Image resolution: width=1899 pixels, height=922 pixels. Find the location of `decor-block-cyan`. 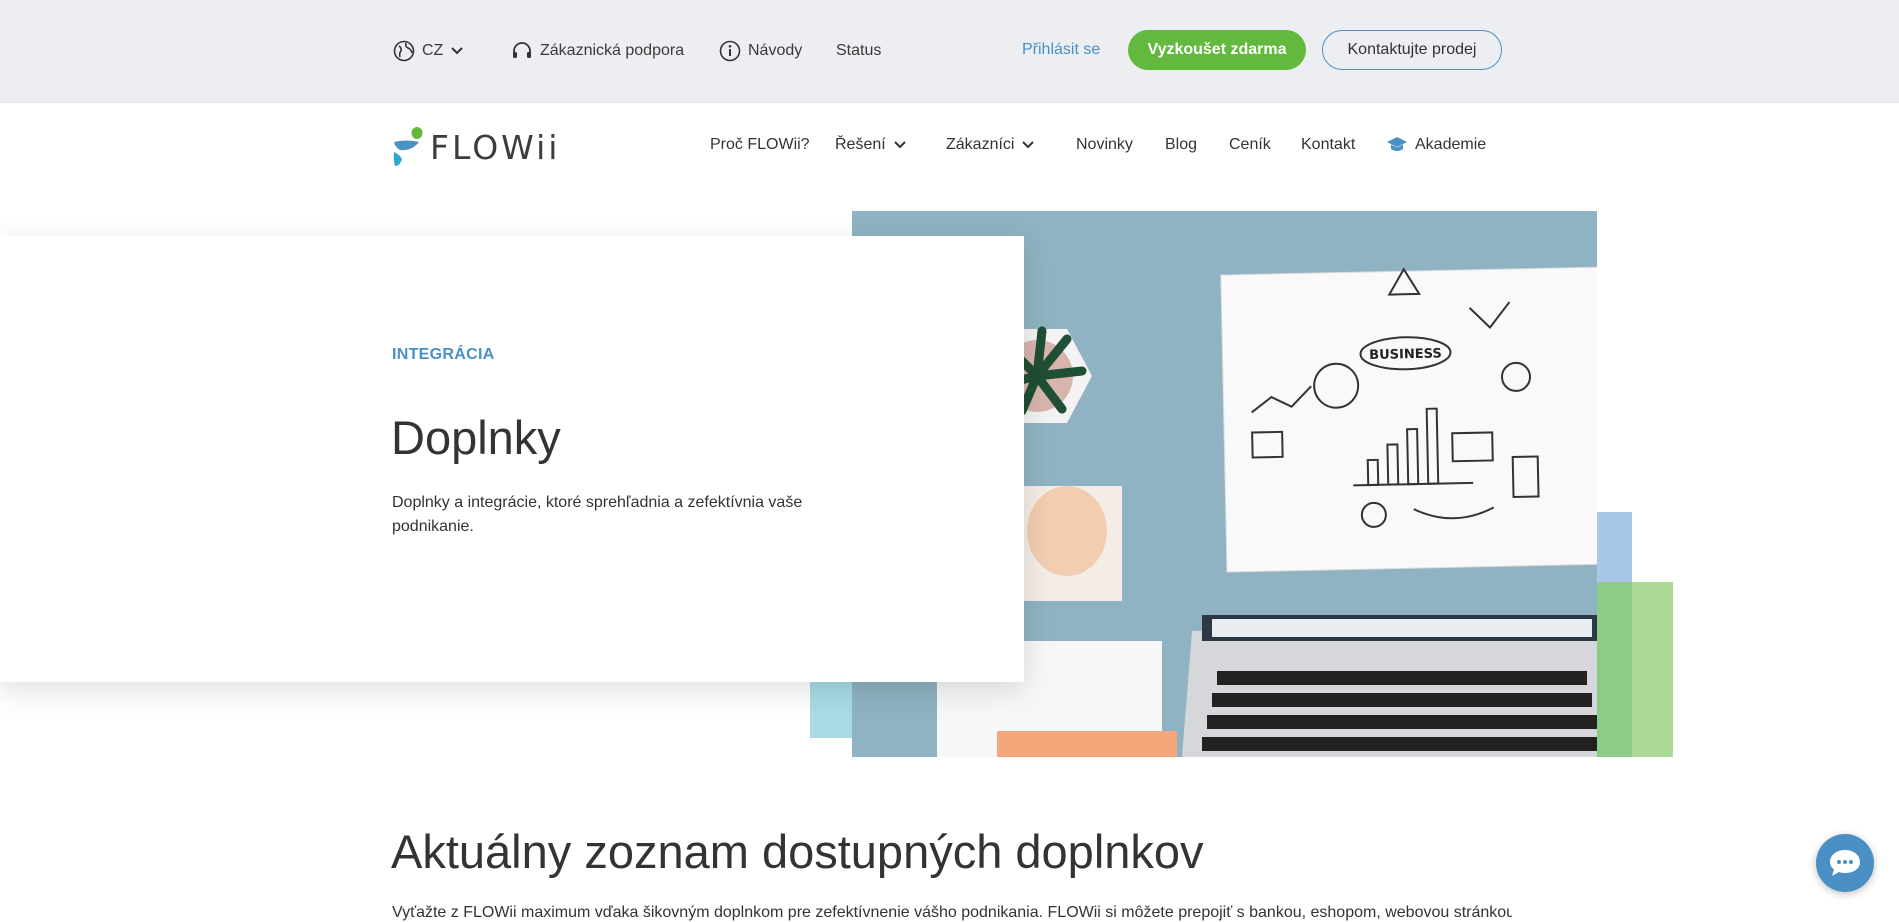

decor-block-cyan is located at coordinates (832, 710).